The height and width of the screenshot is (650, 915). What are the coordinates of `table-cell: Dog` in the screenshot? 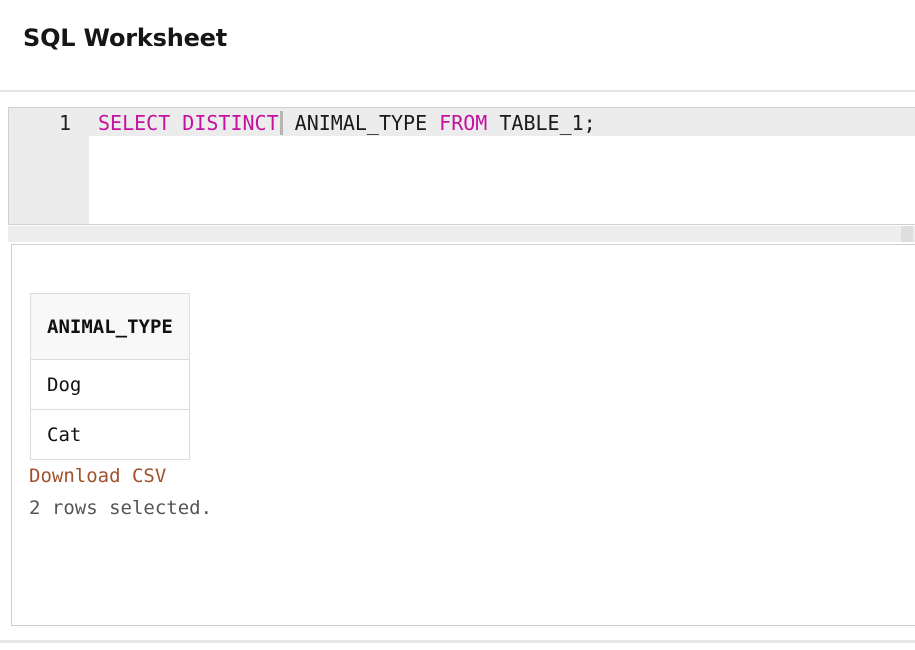 It's located at (110, 384).